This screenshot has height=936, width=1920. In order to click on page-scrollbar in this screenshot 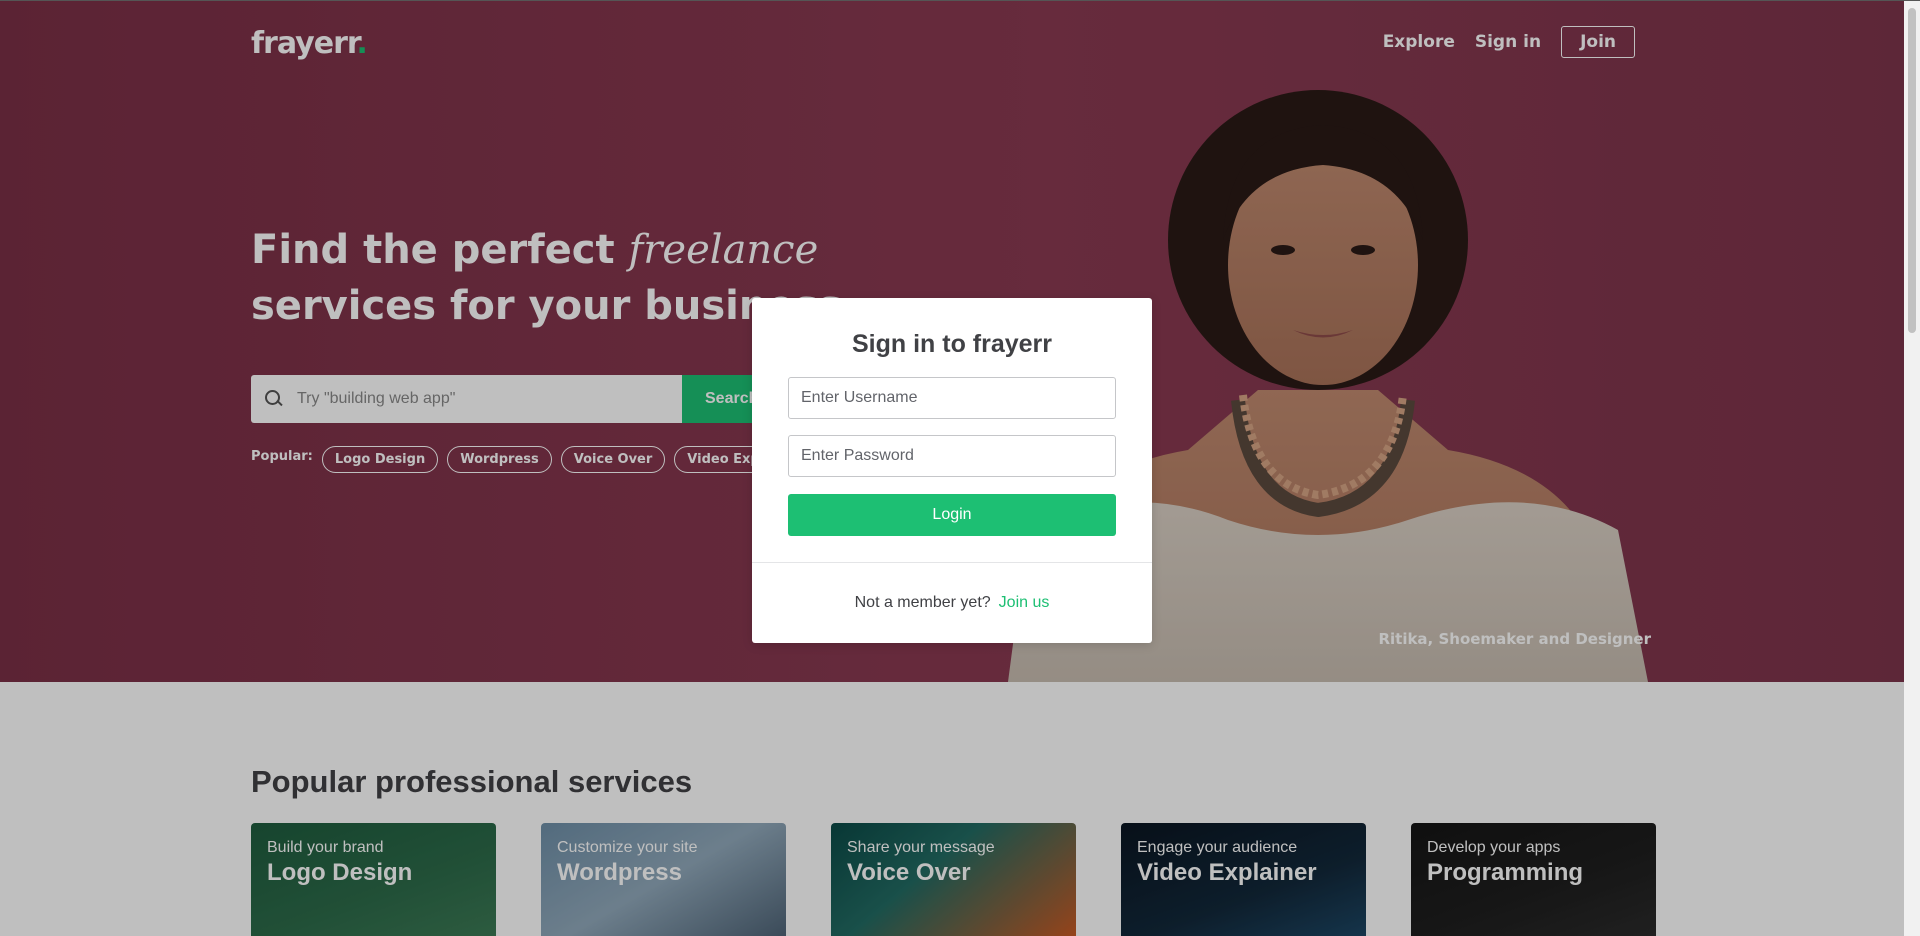, I will do `click(1912, 468)`.